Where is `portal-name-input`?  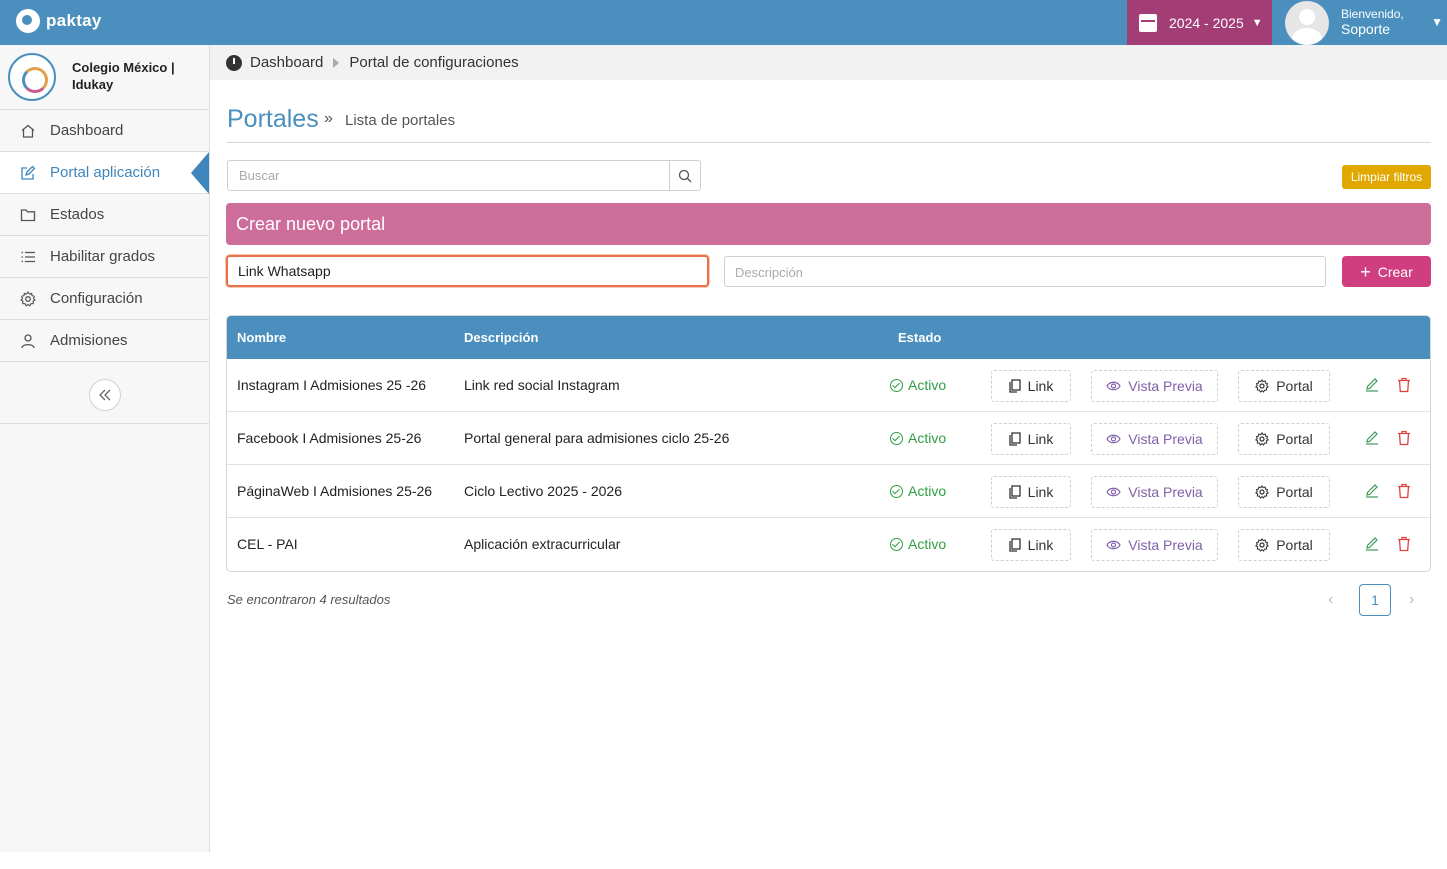
portal-name-input is located at coordinates (467, 271).